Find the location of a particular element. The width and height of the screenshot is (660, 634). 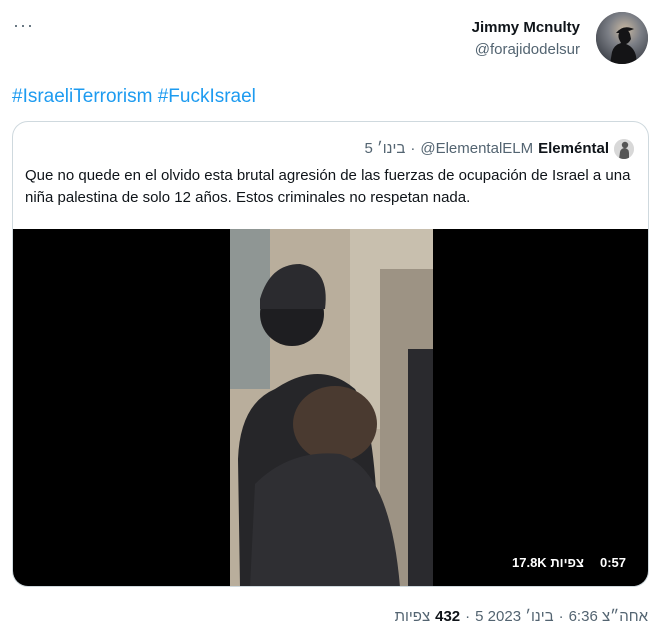

hashtag-link: #FuckIsrael is located at coordinates (207, 96).